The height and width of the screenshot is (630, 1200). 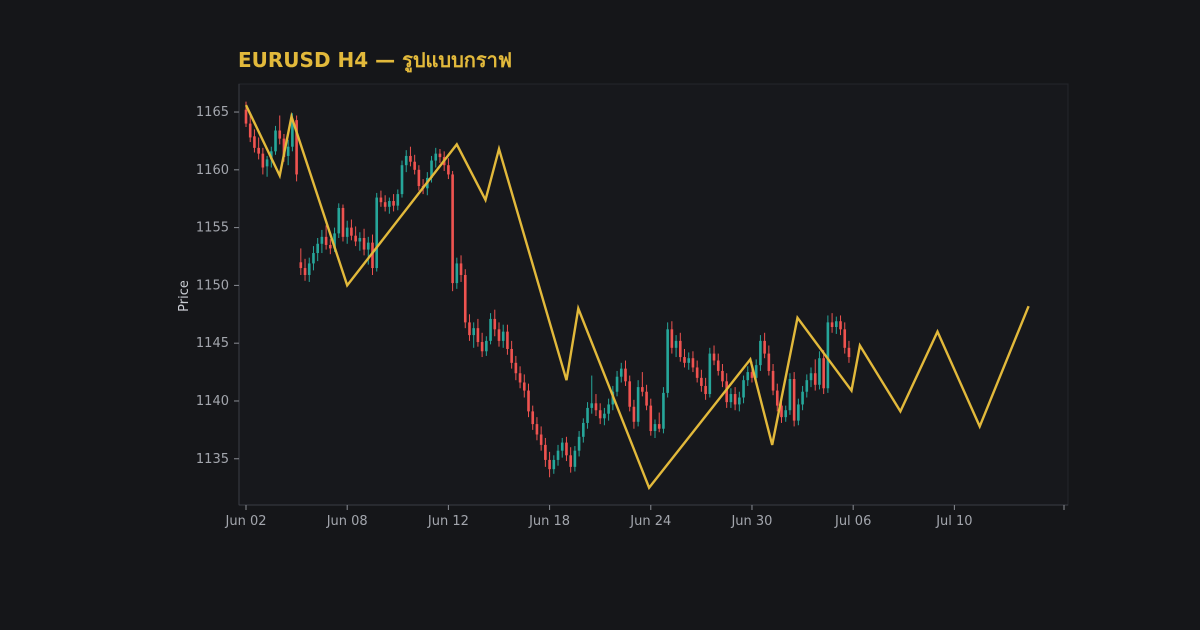 I want to click on y-tick-label: 1140, so click(x=212, y=401).